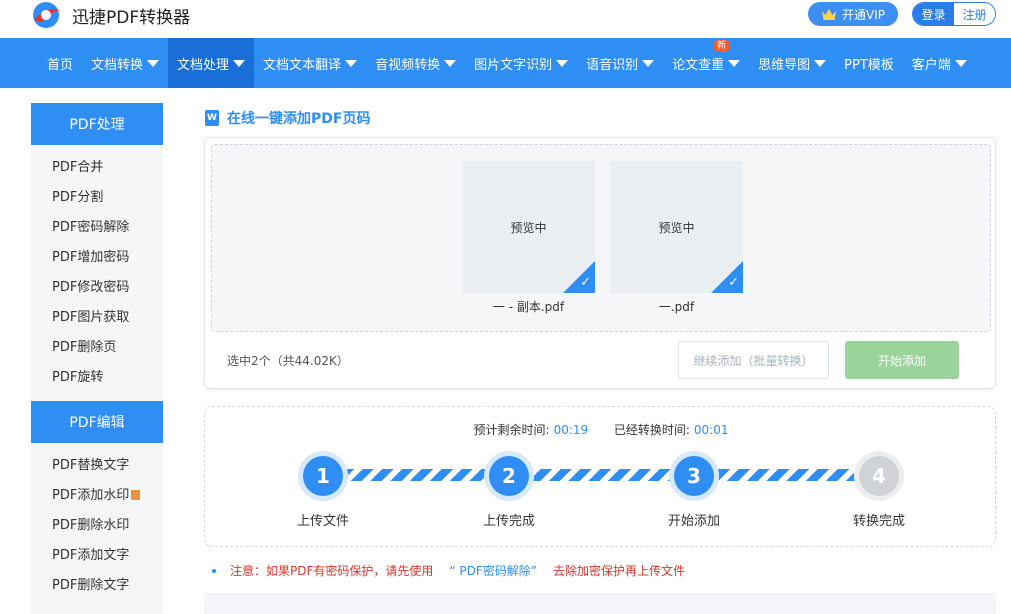 Image resolution: width=1011 pixels, height=614 pixels. What do you see at coordinates (97, 124) in the screenshot?
I see `sidebar-group-pdf-process: PDF处理` at bounding box center [97, 124].